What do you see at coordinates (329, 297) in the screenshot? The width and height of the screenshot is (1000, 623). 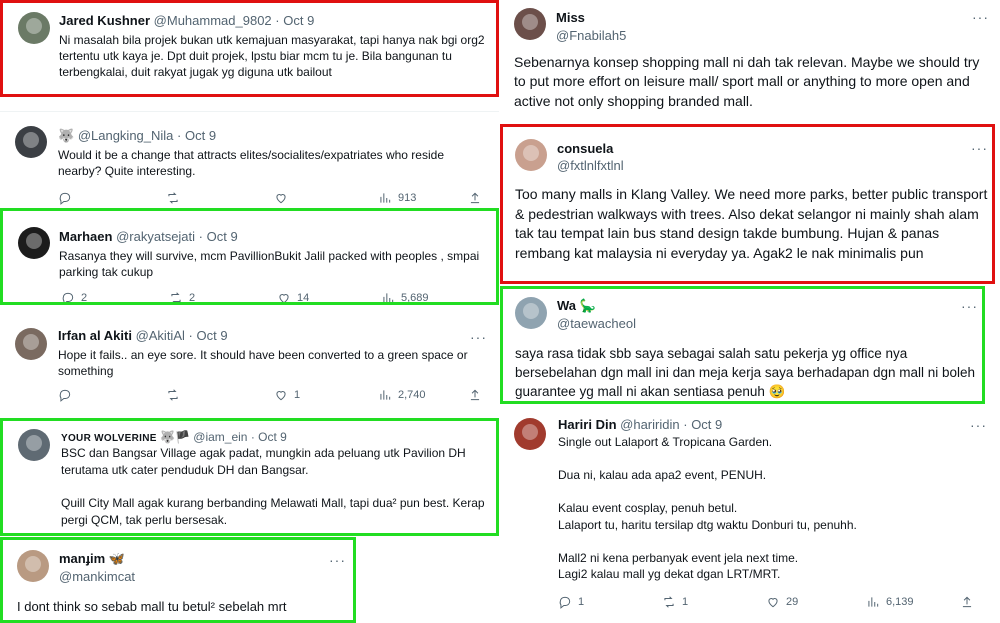 I see `like-button: 14` at bounding box center [329, 297].